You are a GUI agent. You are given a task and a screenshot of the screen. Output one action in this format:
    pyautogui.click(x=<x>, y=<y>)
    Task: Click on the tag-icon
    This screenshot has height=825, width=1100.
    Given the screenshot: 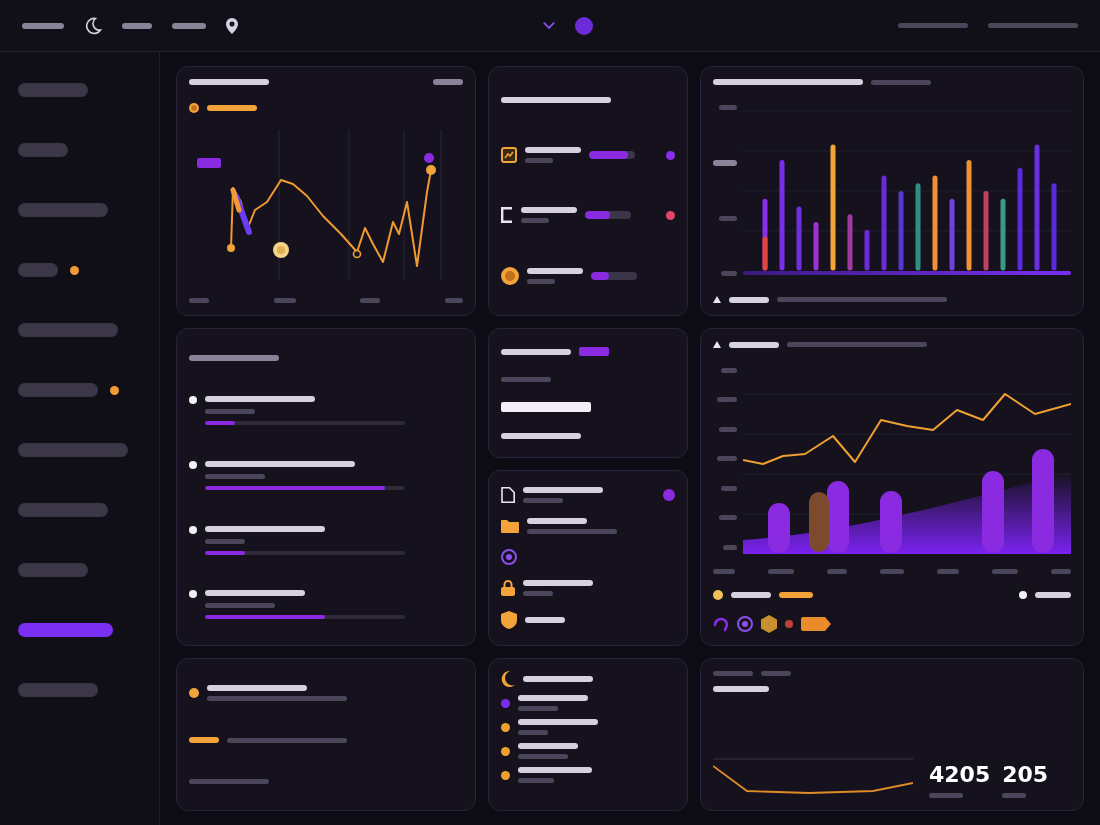 What is the action you would take?
    pyautogui.click(x=816, y=624)
    